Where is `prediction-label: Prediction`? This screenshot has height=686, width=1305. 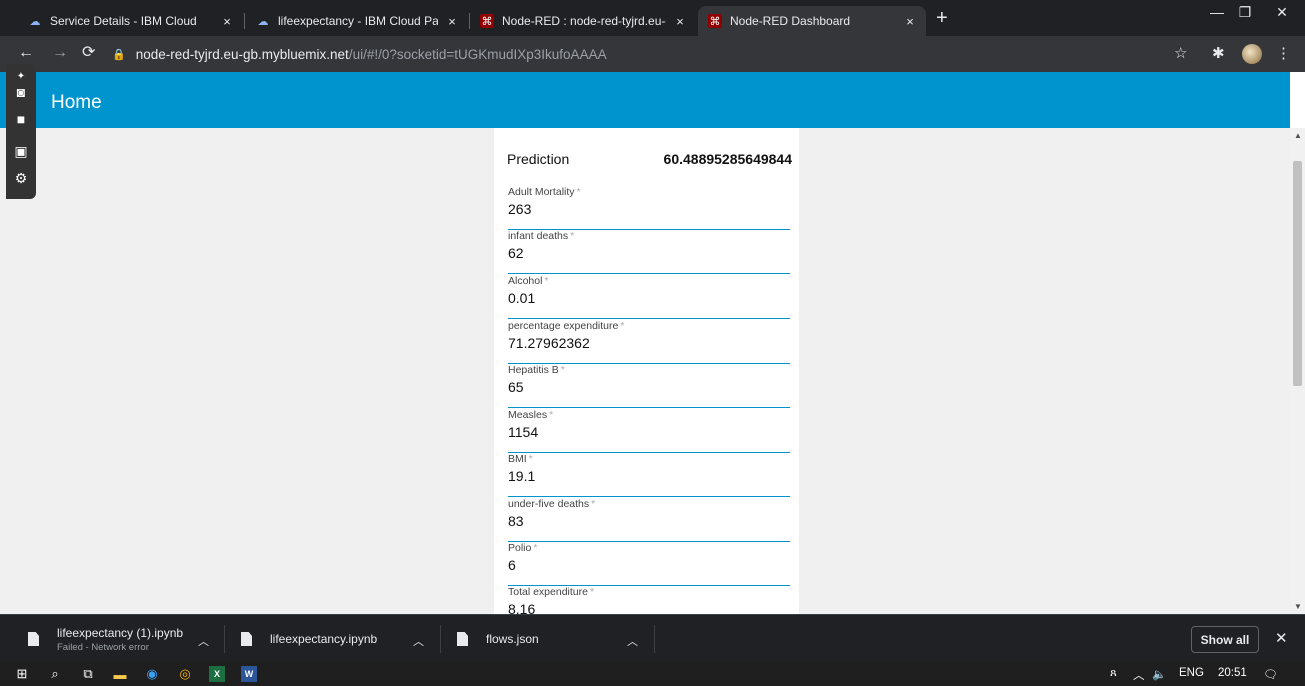
prediction-label: Prediction is located at coordinates (538, 159).